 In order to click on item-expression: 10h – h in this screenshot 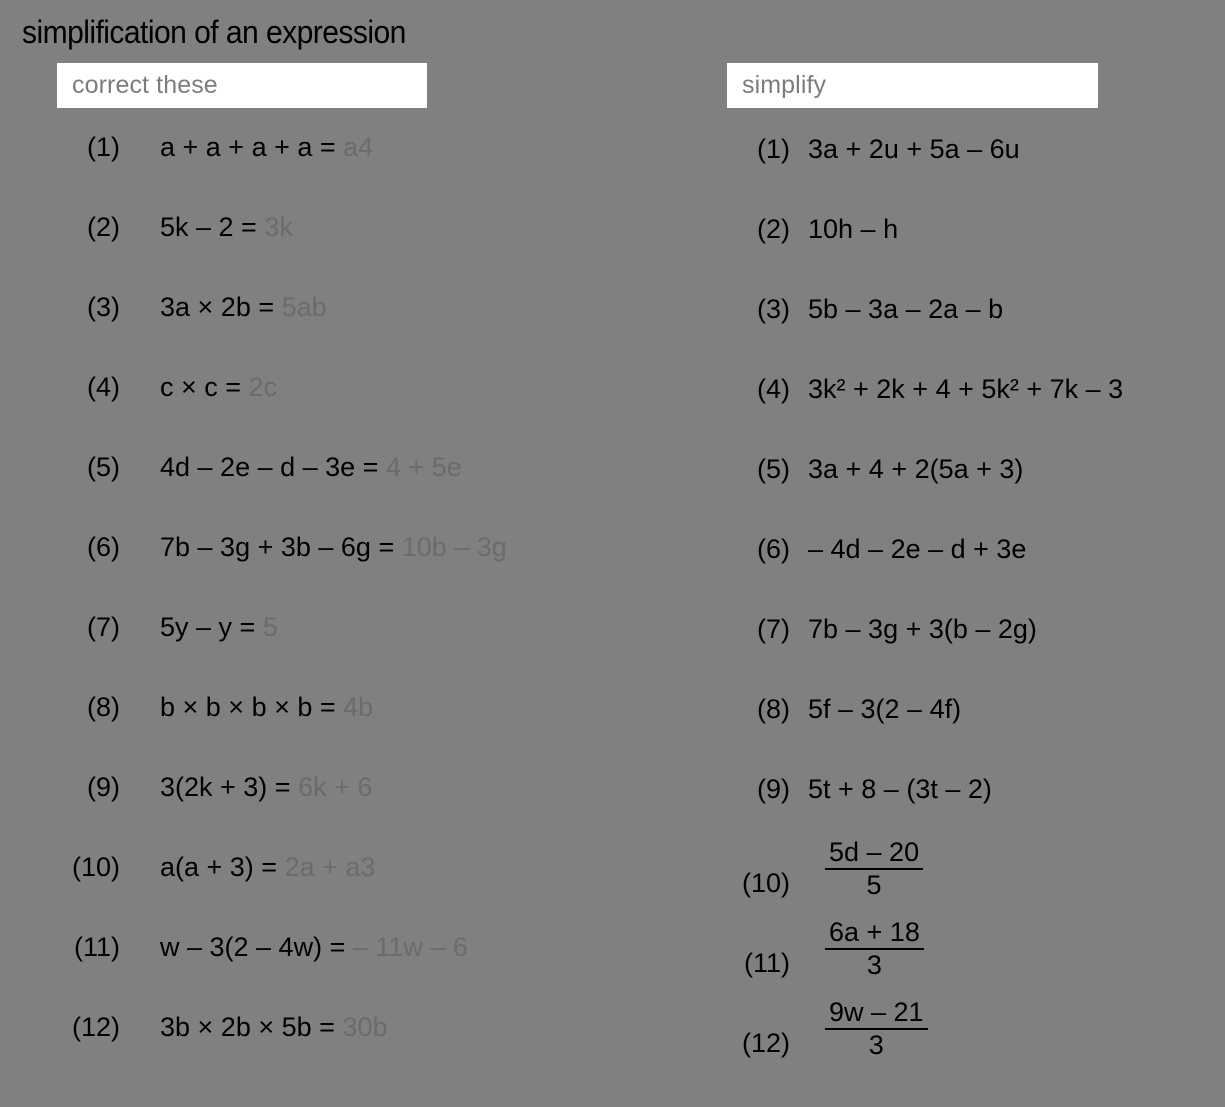, I will do `click(853, 229)`.